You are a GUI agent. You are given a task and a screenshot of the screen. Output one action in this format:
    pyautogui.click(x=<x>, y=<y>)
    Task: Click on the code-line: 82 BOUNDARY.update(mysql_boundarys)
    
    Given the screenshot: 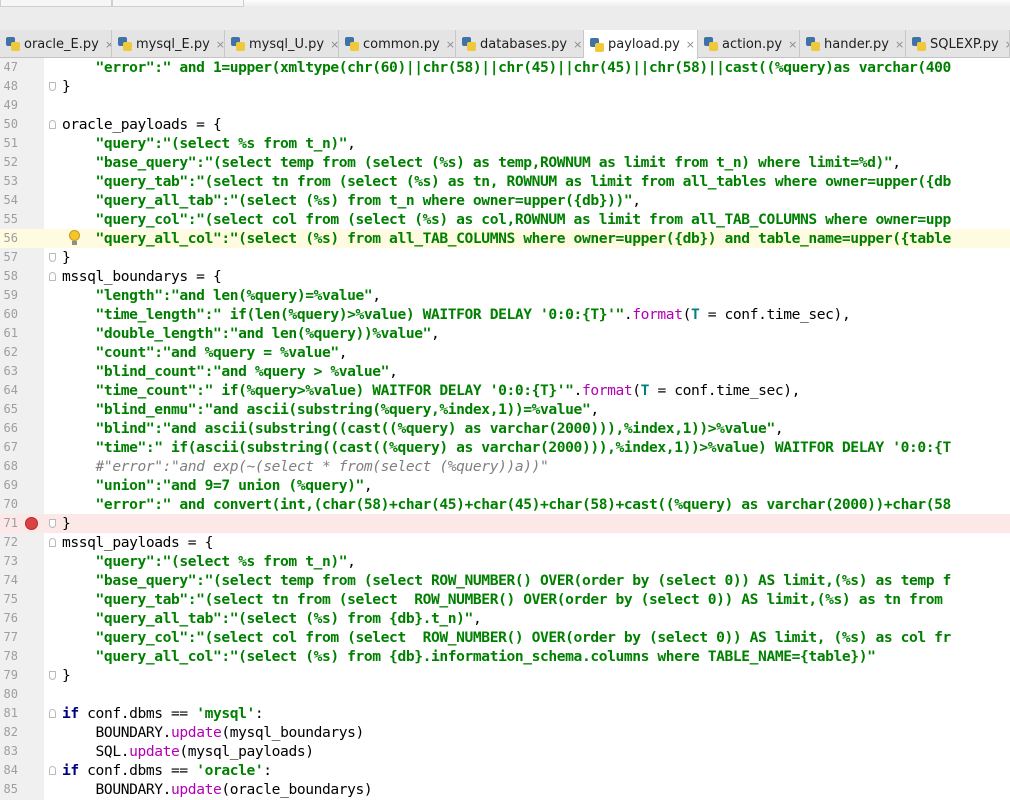 What is the action you would take?
    pyautogui.click(x=505, y=732)
    